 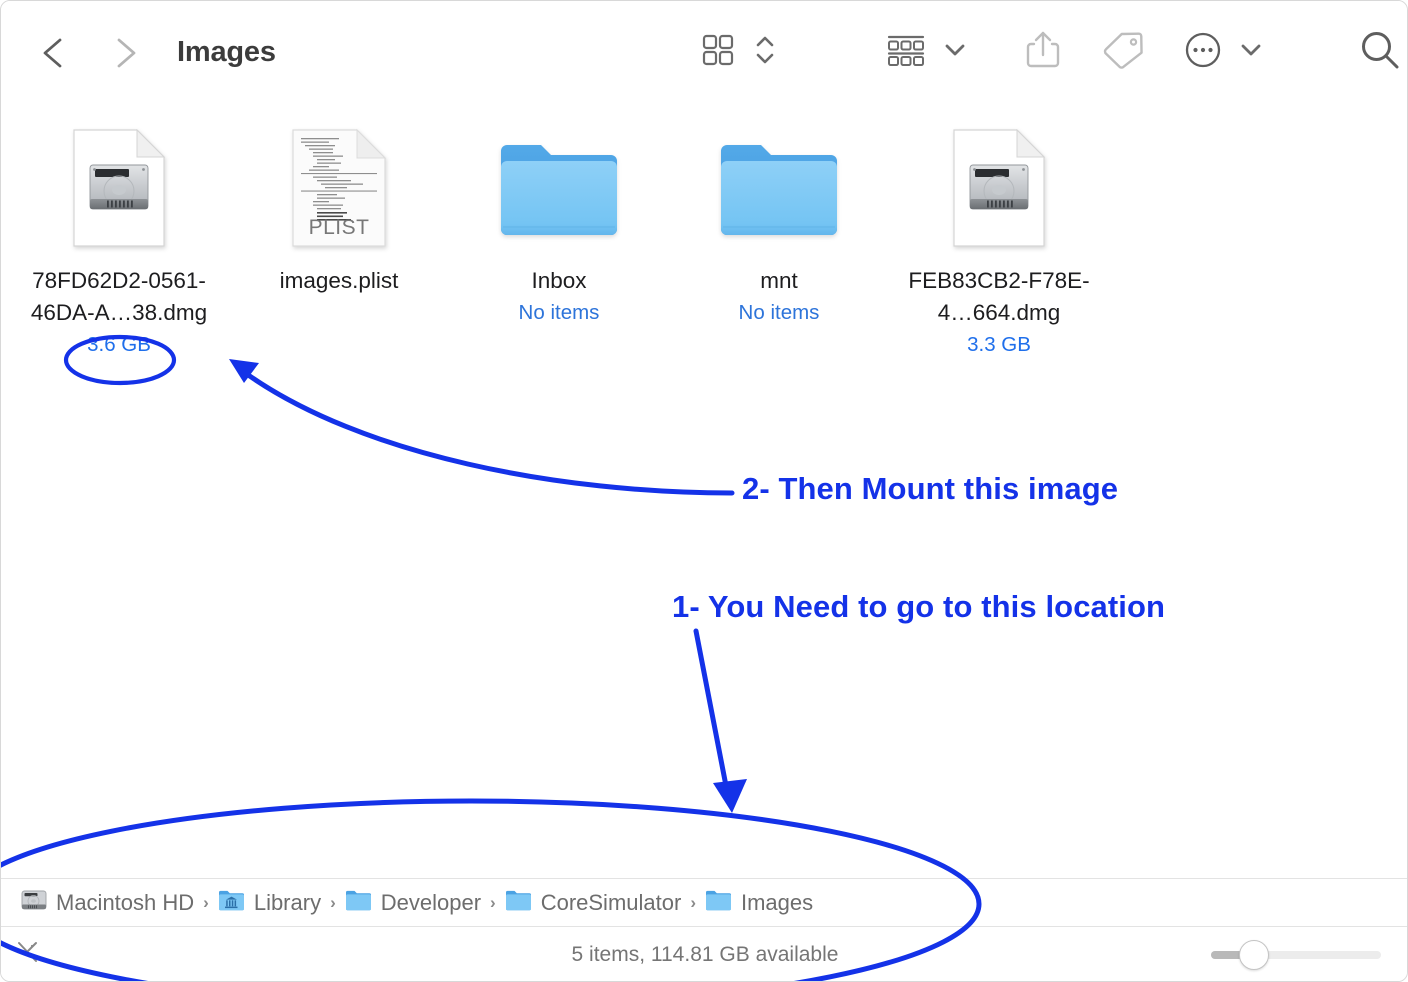 I want to click on tag-icon, so click(x=1122, y=52).